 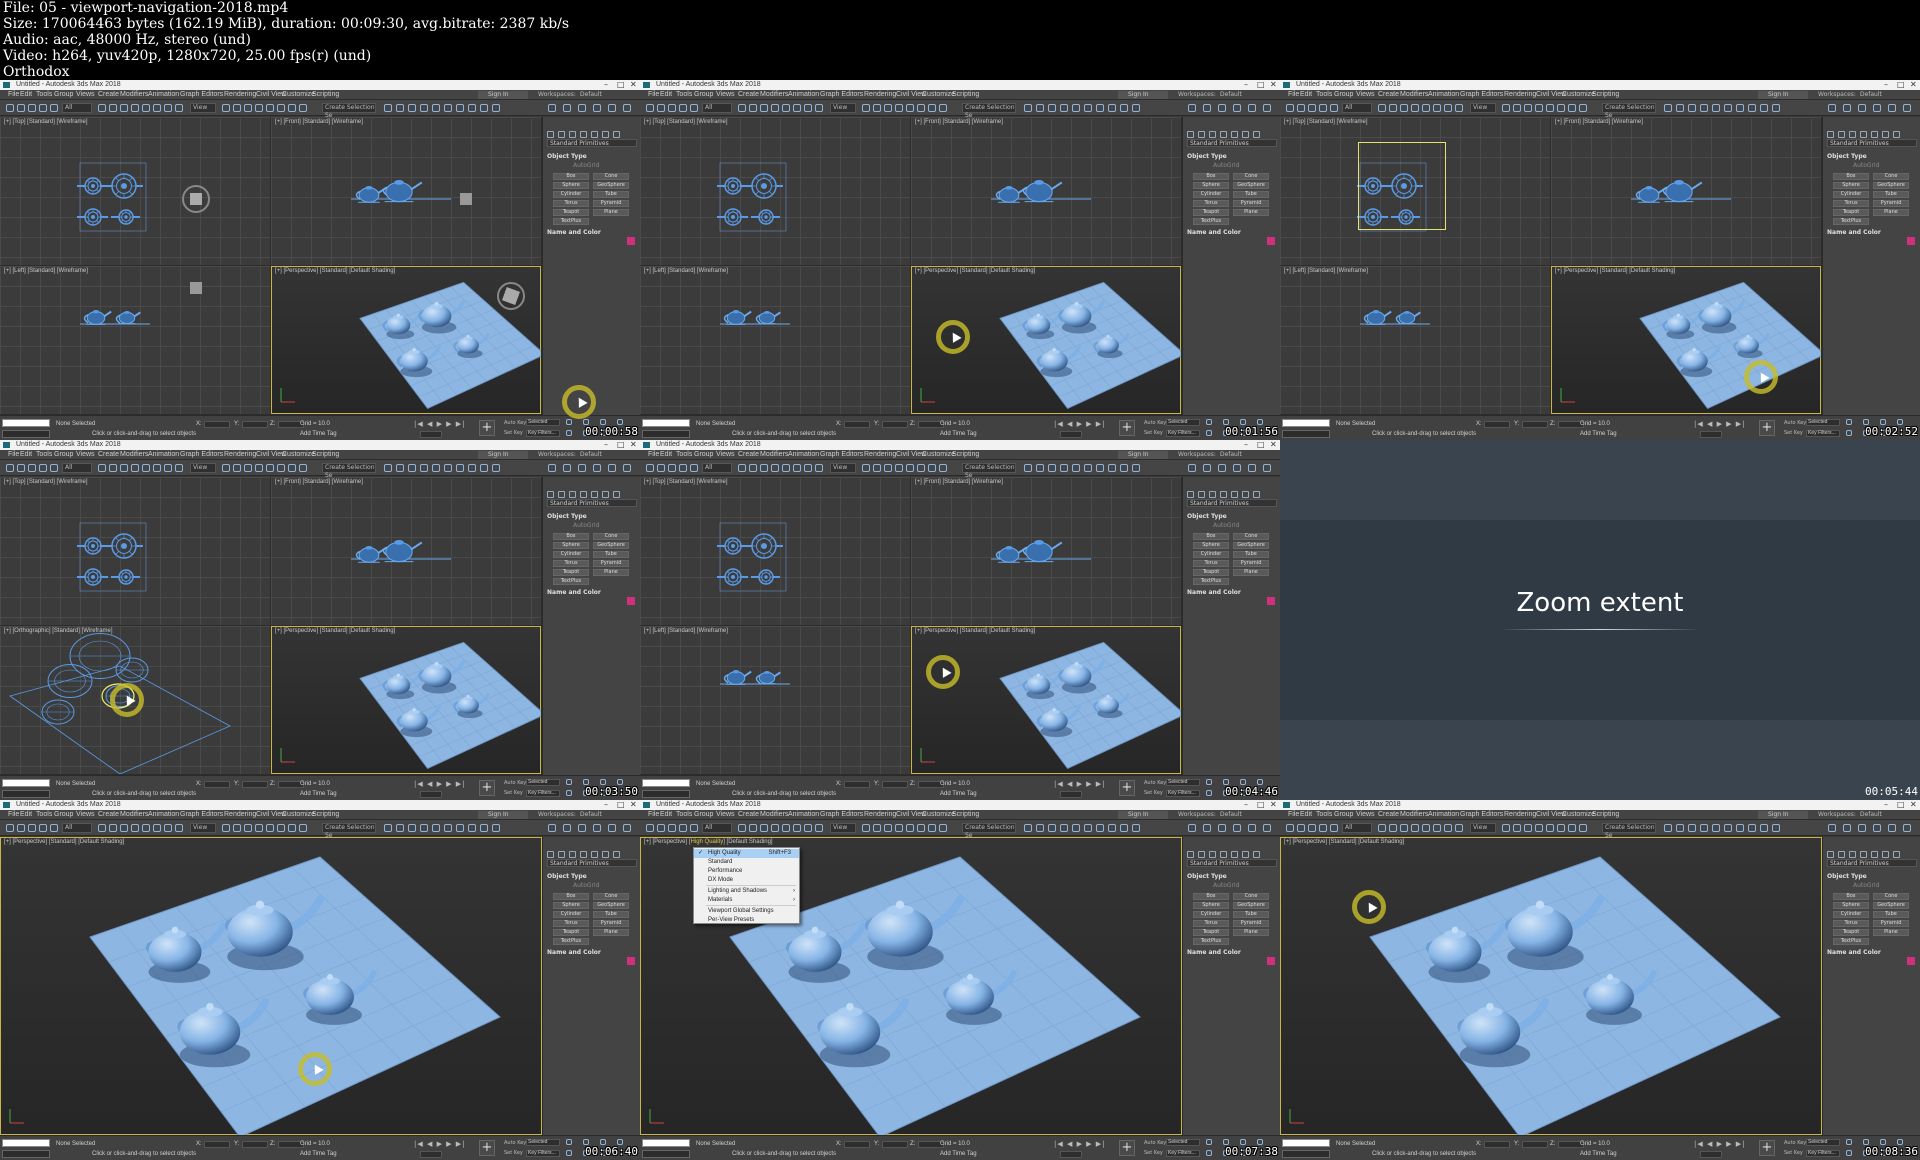 What do you see at coordinates (808, 468) in the screenshot?
I see `select-scale-icon` at bounding box center [808, 468].